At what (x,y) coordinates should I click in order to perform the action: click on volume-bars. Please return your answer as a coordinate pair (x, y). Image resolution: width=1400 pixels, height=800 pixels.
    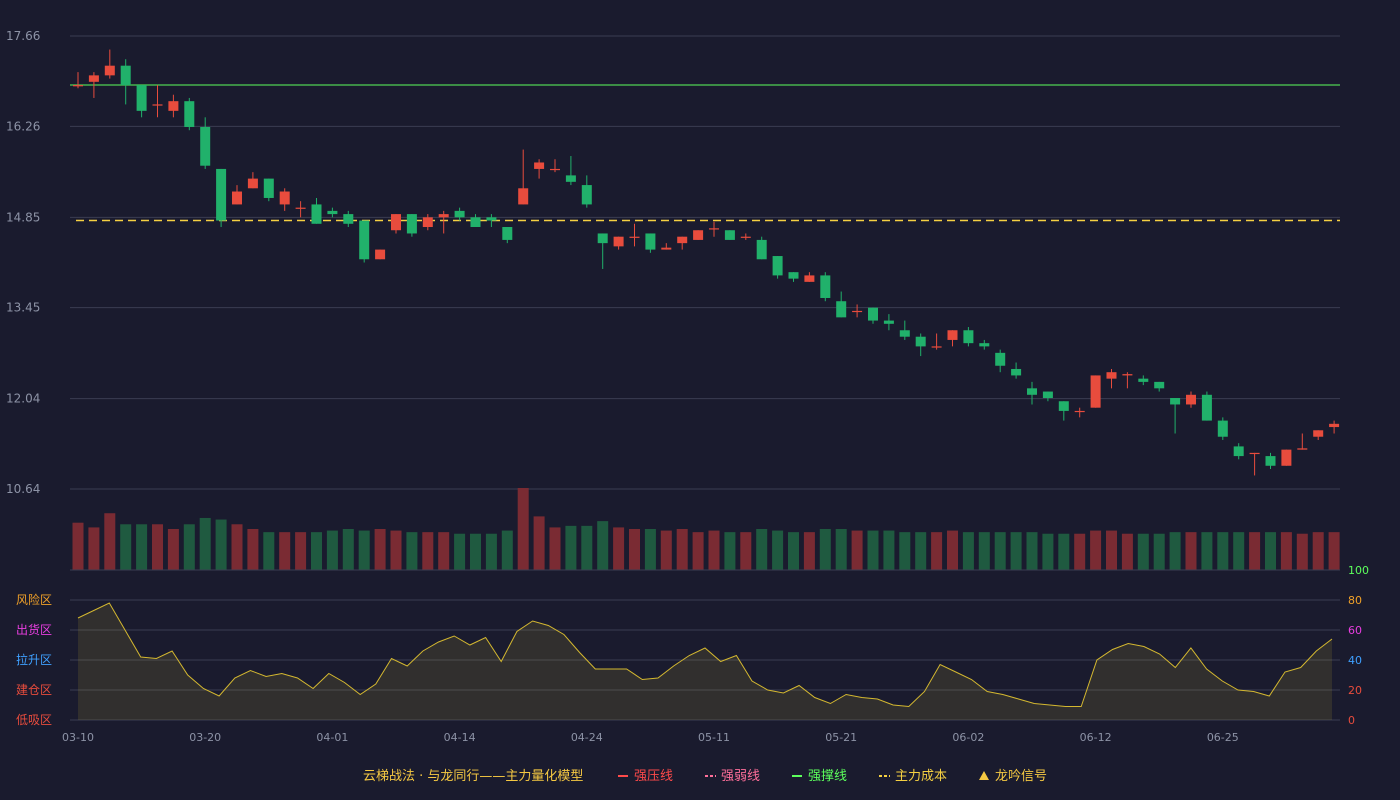
    Looking at the image, I should click on (706, 529).